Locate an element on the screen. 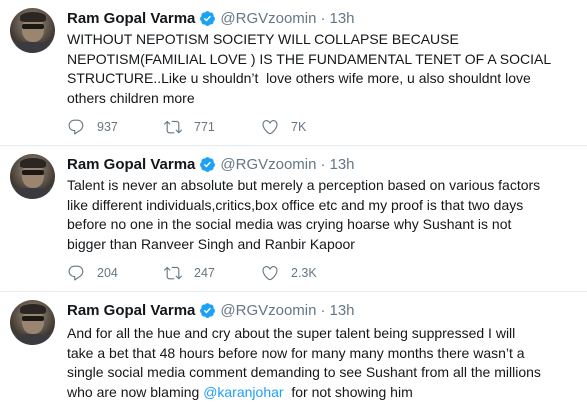 The image size is (587, 404). reply-button: 937 is located at coordinates (115, 127).